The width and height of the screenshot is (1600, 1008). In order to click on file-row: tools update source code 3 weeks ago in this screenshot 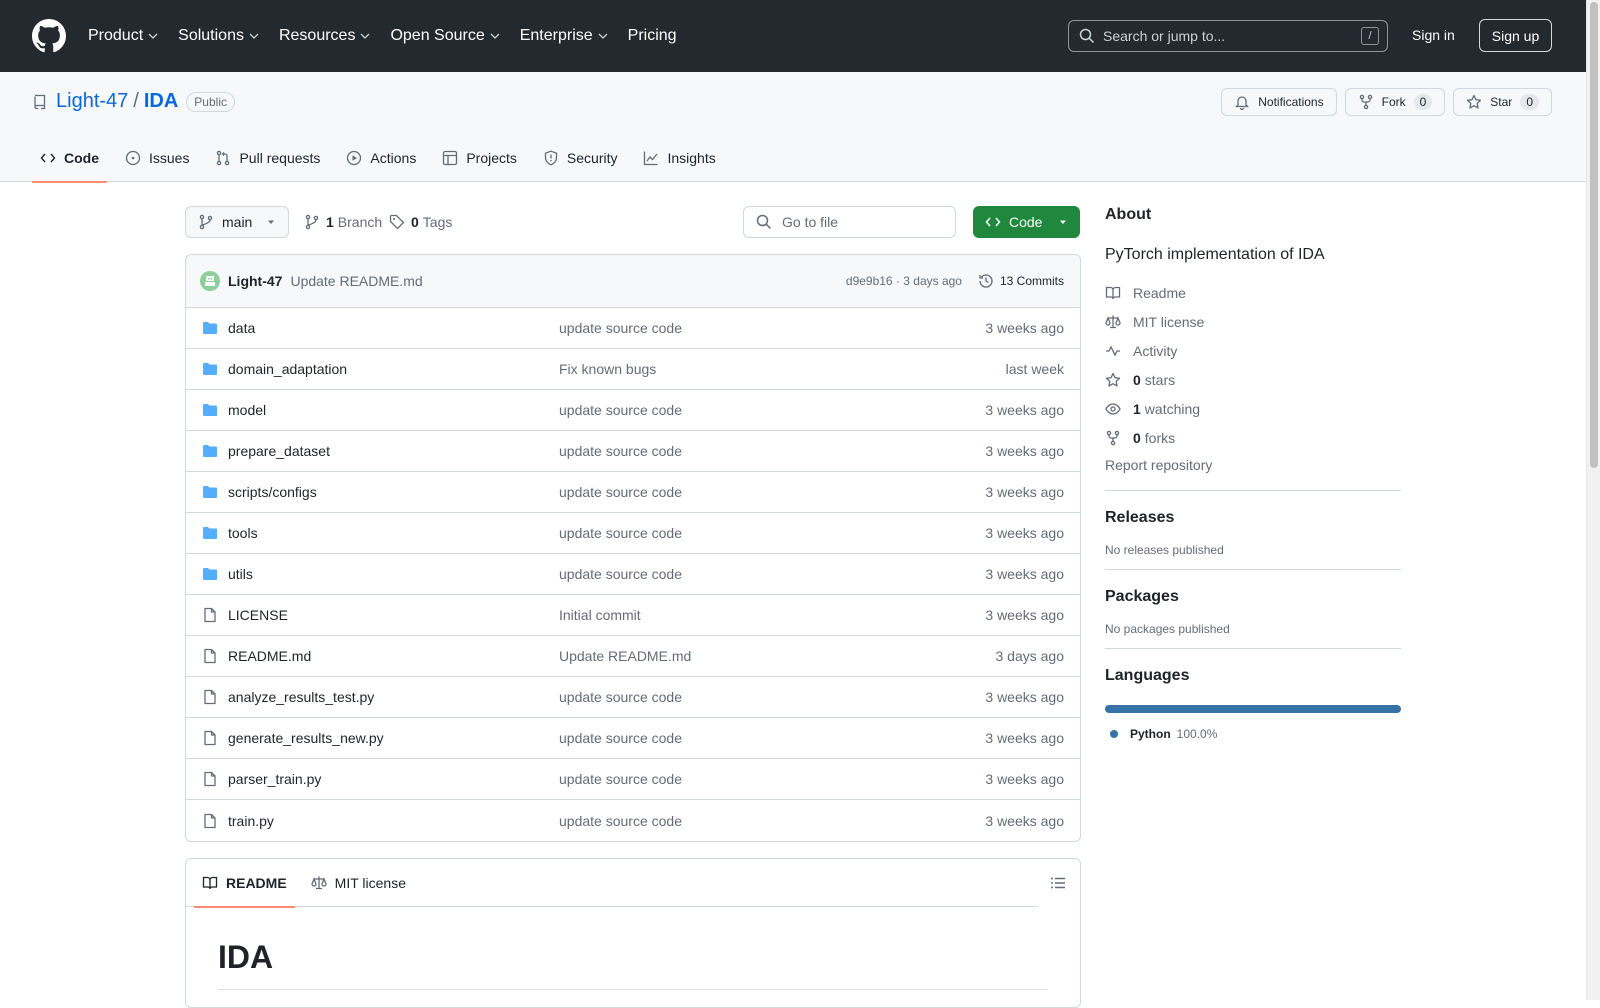, I will do `click(633, 533)`.